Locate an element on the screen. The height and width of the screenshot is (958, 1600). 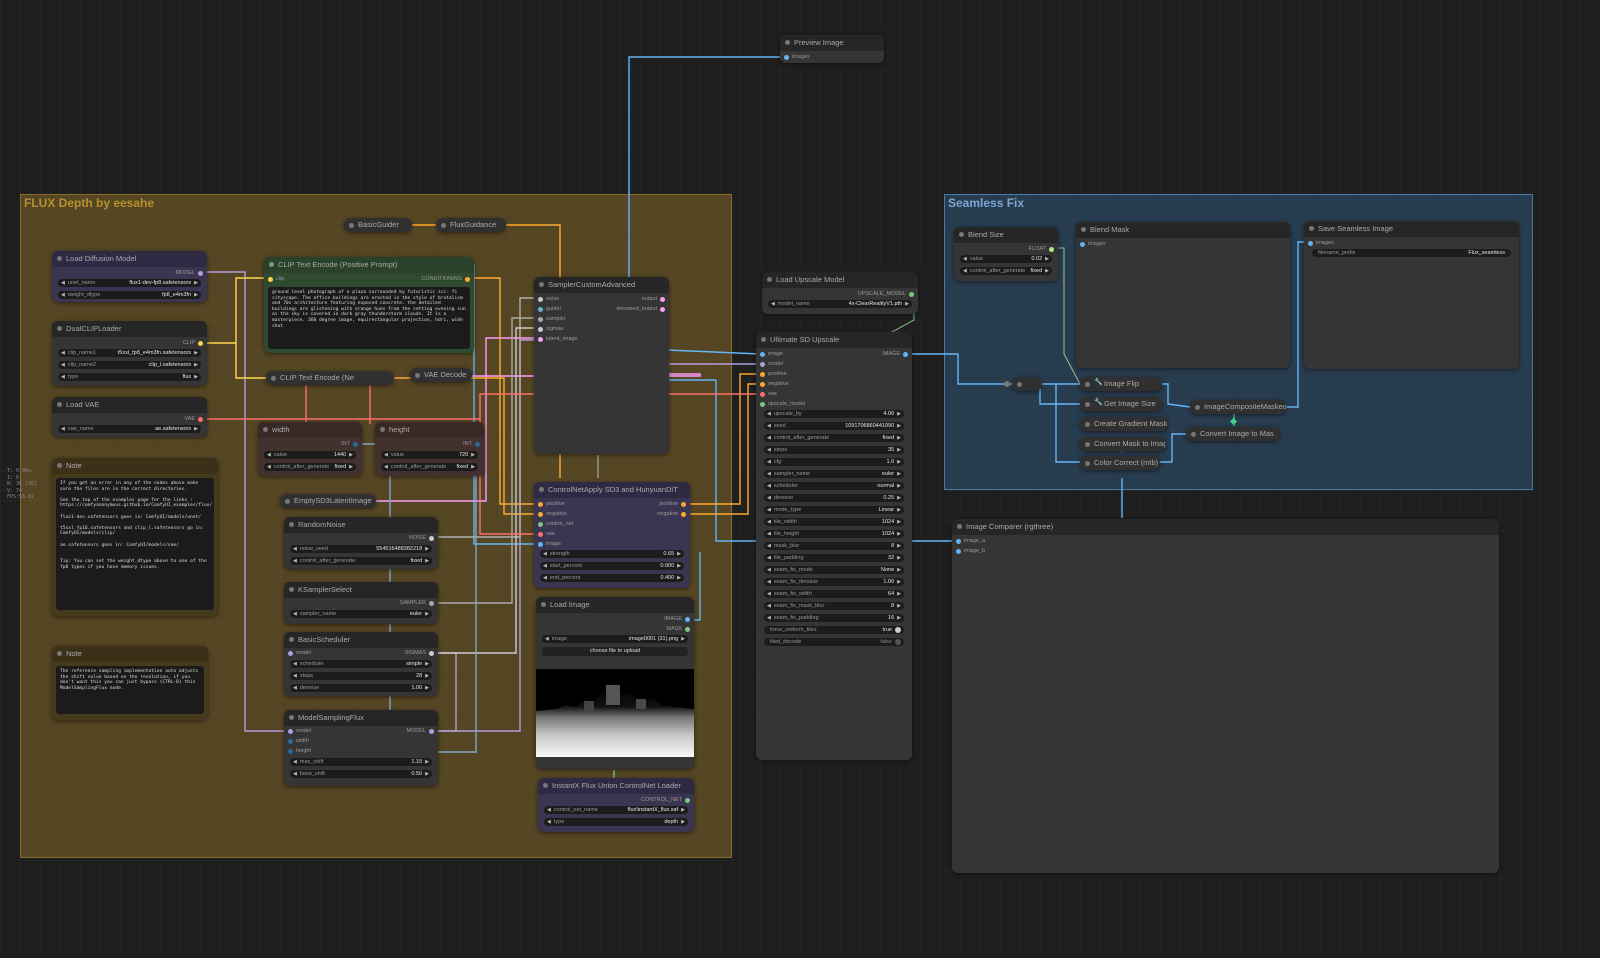
widget-end-percent: ◀ end_percent 0.400 ▶ is located at coordinates (612, 578).